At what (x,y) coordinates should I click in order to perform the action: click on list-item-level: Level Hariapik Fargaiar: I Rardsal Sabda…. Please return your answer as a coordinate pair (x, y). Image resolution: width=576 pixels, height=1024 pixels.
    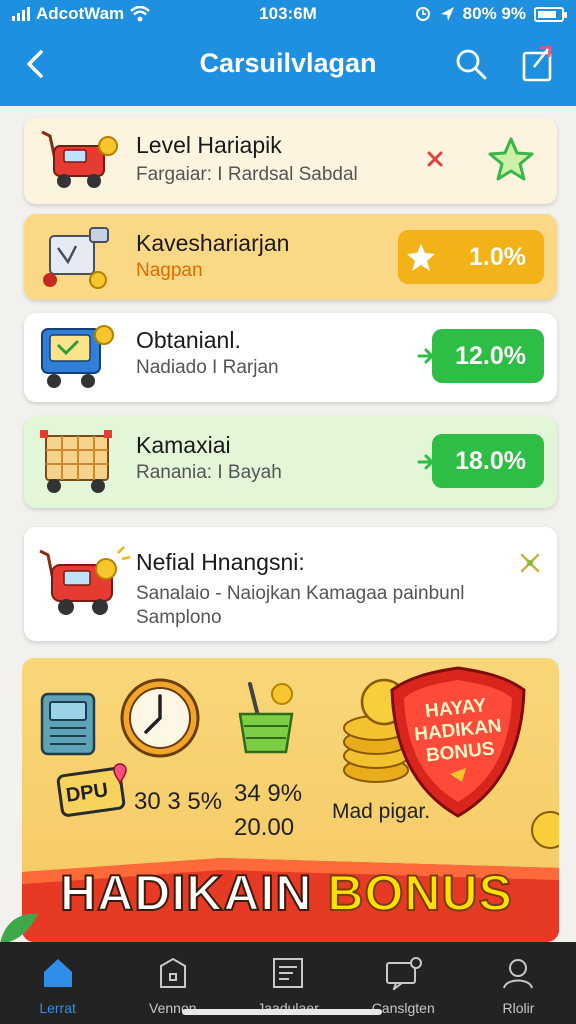
    Looking at the image, I should click on (290, 161).